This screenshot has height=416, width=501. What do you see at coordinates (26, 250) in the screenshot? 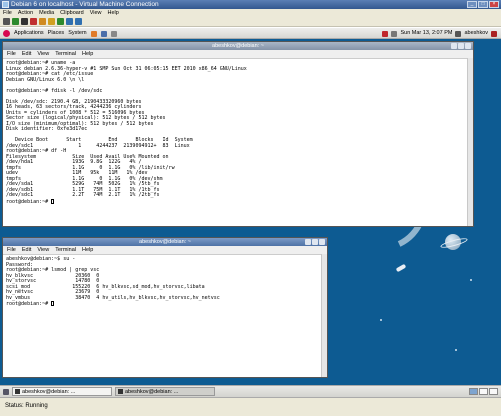
I see `term2-menu-edit: Edit` at bounding box center [26, 250].